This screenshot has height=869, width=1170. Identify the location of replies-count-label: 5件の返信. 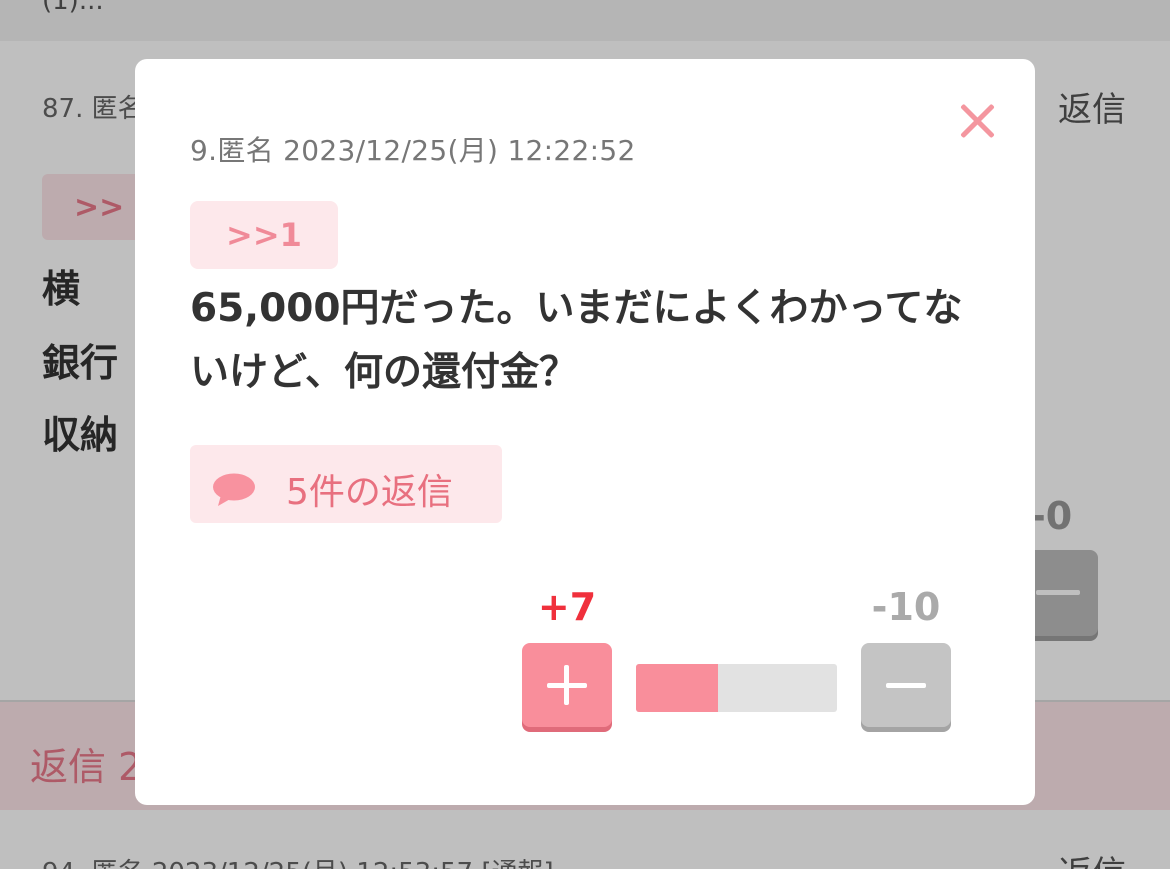
(369, 492).